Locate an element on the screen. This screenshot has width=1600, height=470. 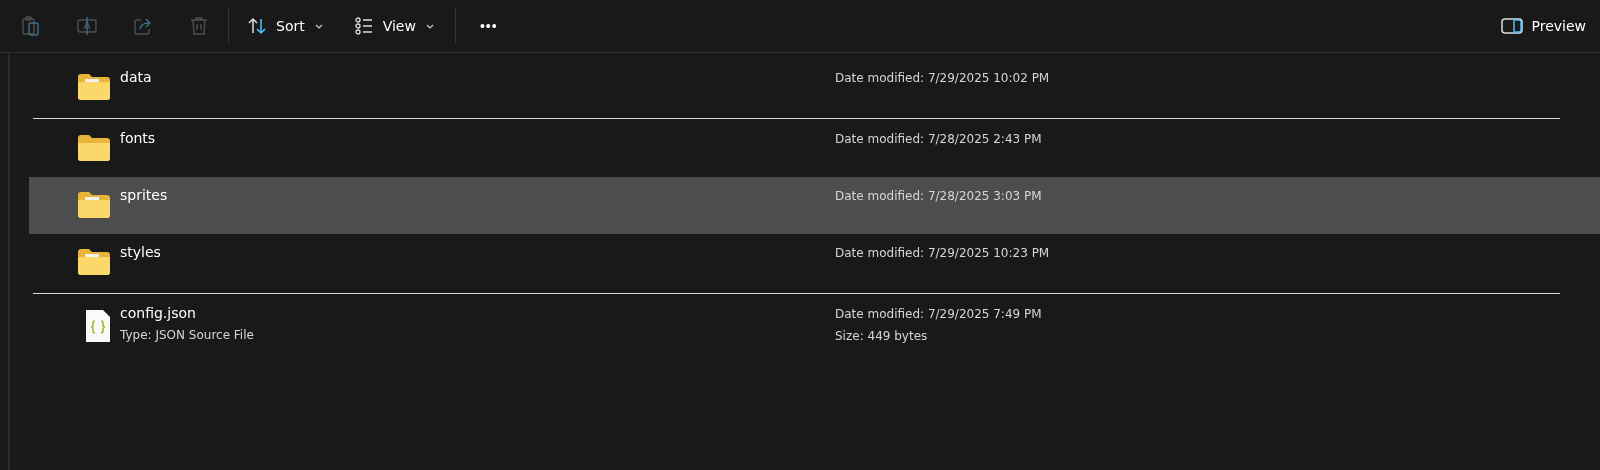
file-name: config.json is located at coordinates (158, 313).